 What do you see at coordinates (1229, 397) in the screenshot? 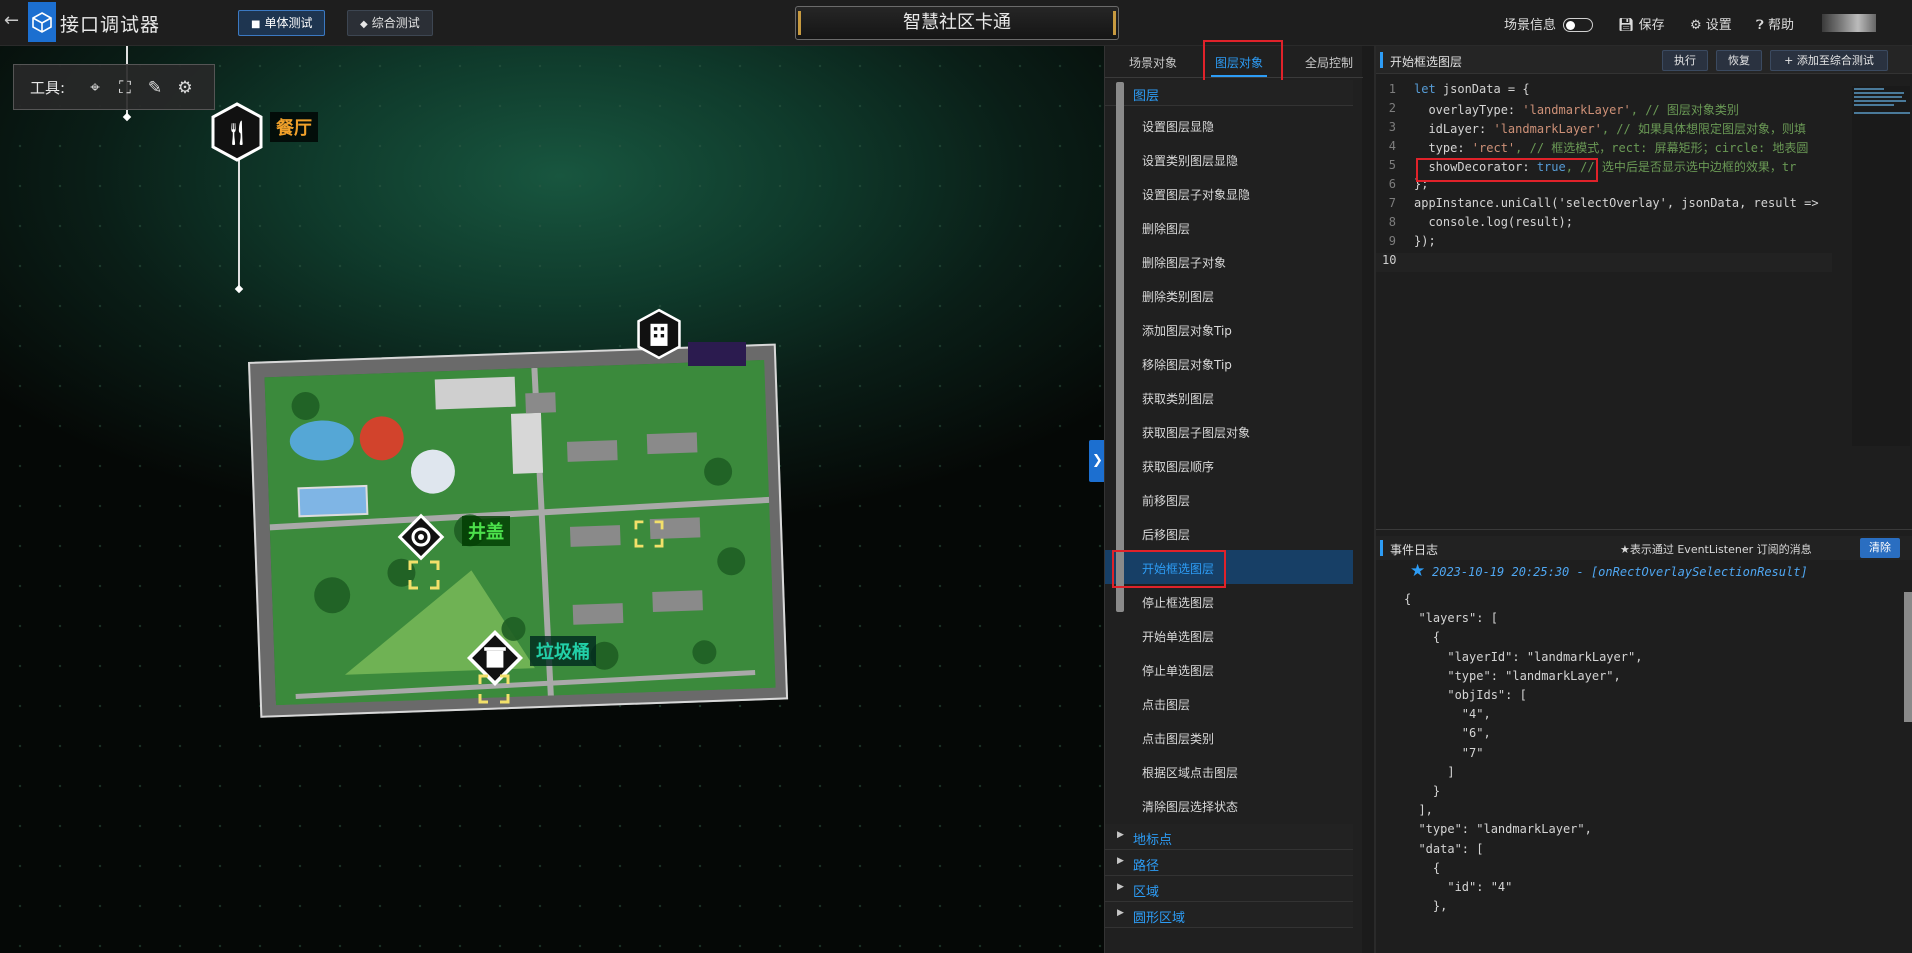
I see `api-item: 获取类别图层` at bounding box center [1229, 397].